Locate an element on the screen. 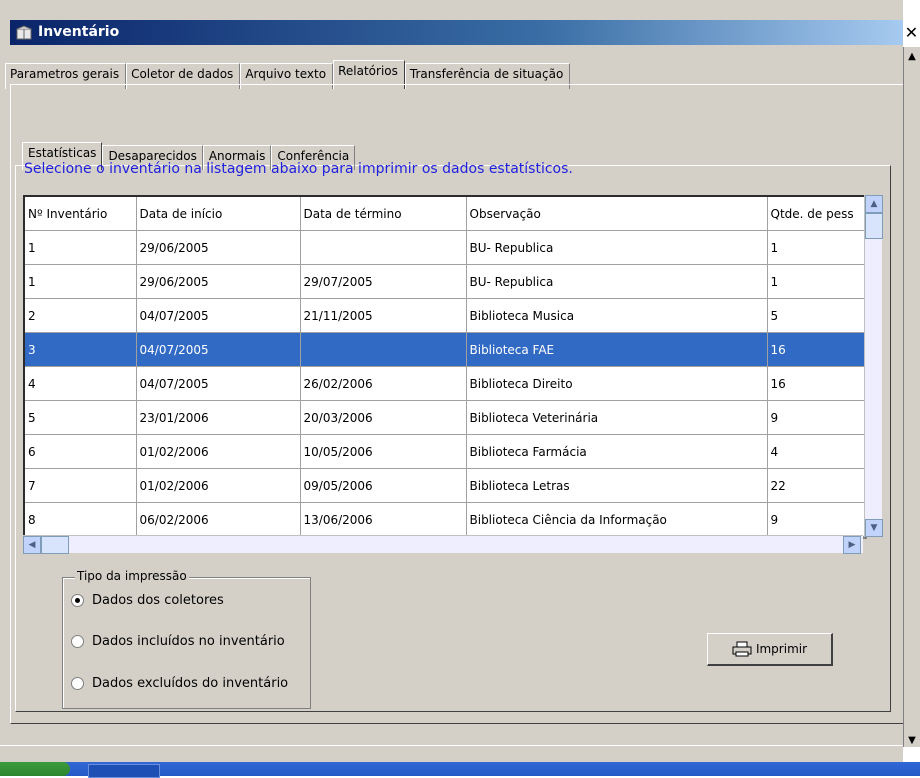  box-icon is located at coordinates (24, 32).